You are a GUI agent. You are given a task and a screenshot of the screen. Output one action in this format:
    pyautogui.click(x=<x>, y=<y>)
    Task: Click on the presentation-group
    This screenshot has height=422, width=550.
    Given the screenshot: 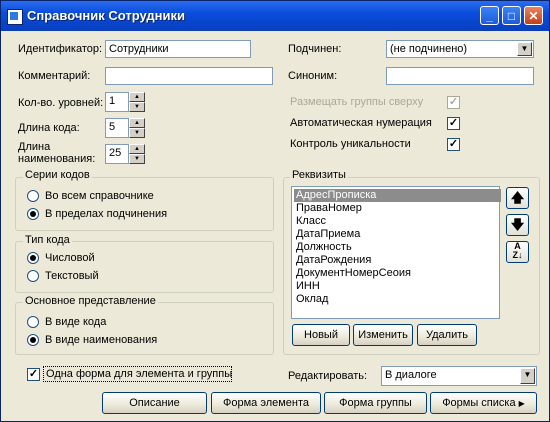 What is the action you would take?
    pyautogui.click(x=144, y=328)
    